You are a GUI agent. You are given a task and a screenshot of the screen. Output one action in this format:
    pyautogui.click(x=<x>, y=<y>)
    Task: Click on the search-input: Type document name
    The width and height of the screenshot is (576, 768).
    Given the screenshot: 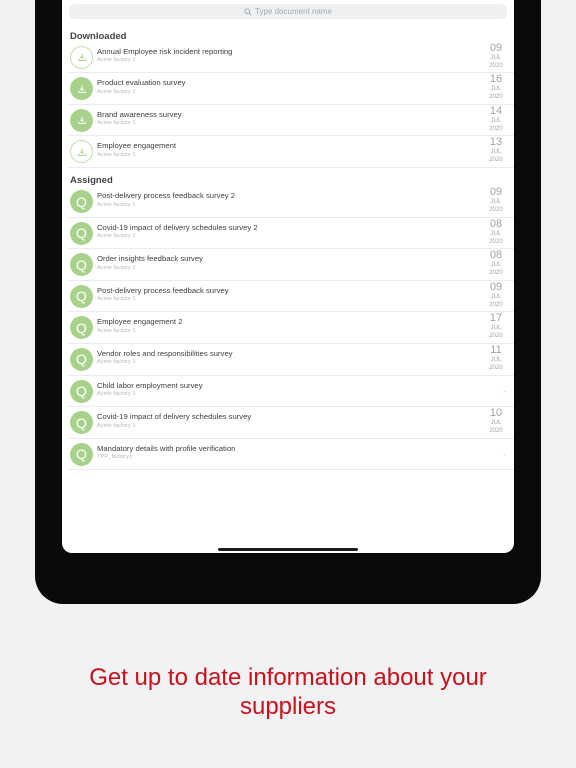 What is the action you would take?
    pyautogui.click(x=288, y=11)
    